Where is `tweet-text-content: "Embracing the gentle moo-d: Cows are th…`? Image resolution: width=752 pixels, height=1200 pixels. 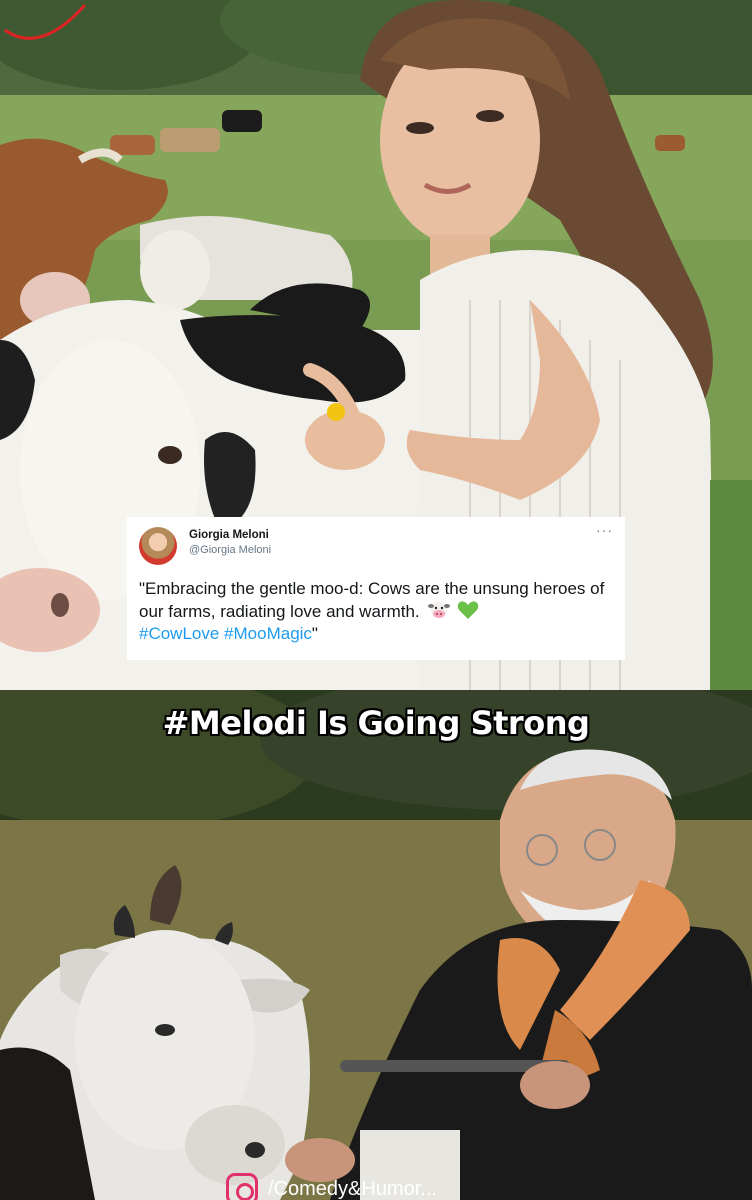
tweet-text-content: "Embracing the gentle moo-d: Cows are th… is located at coordinates (372, 600).